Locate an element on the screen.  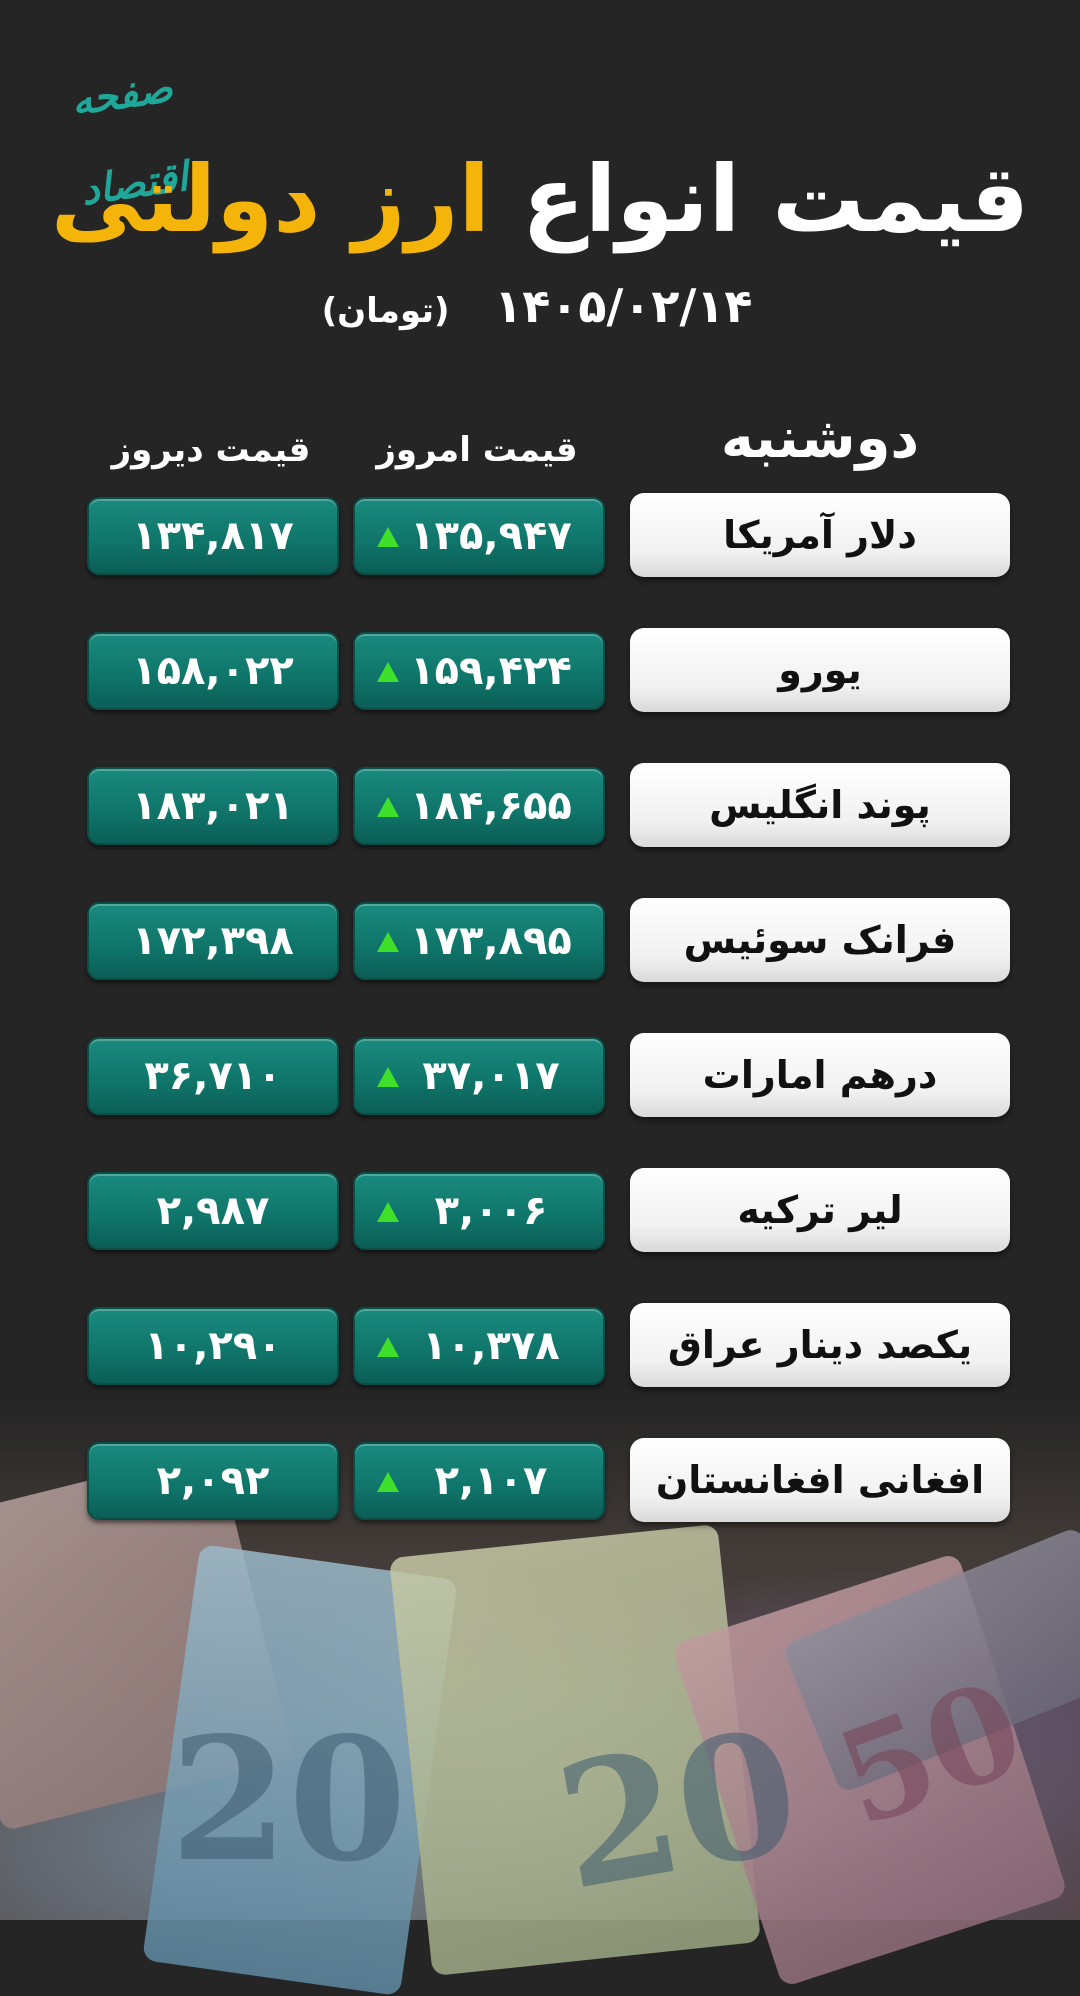
today-price: ۱۳۵,۹۴۷ is located at coordinates (479, 536).